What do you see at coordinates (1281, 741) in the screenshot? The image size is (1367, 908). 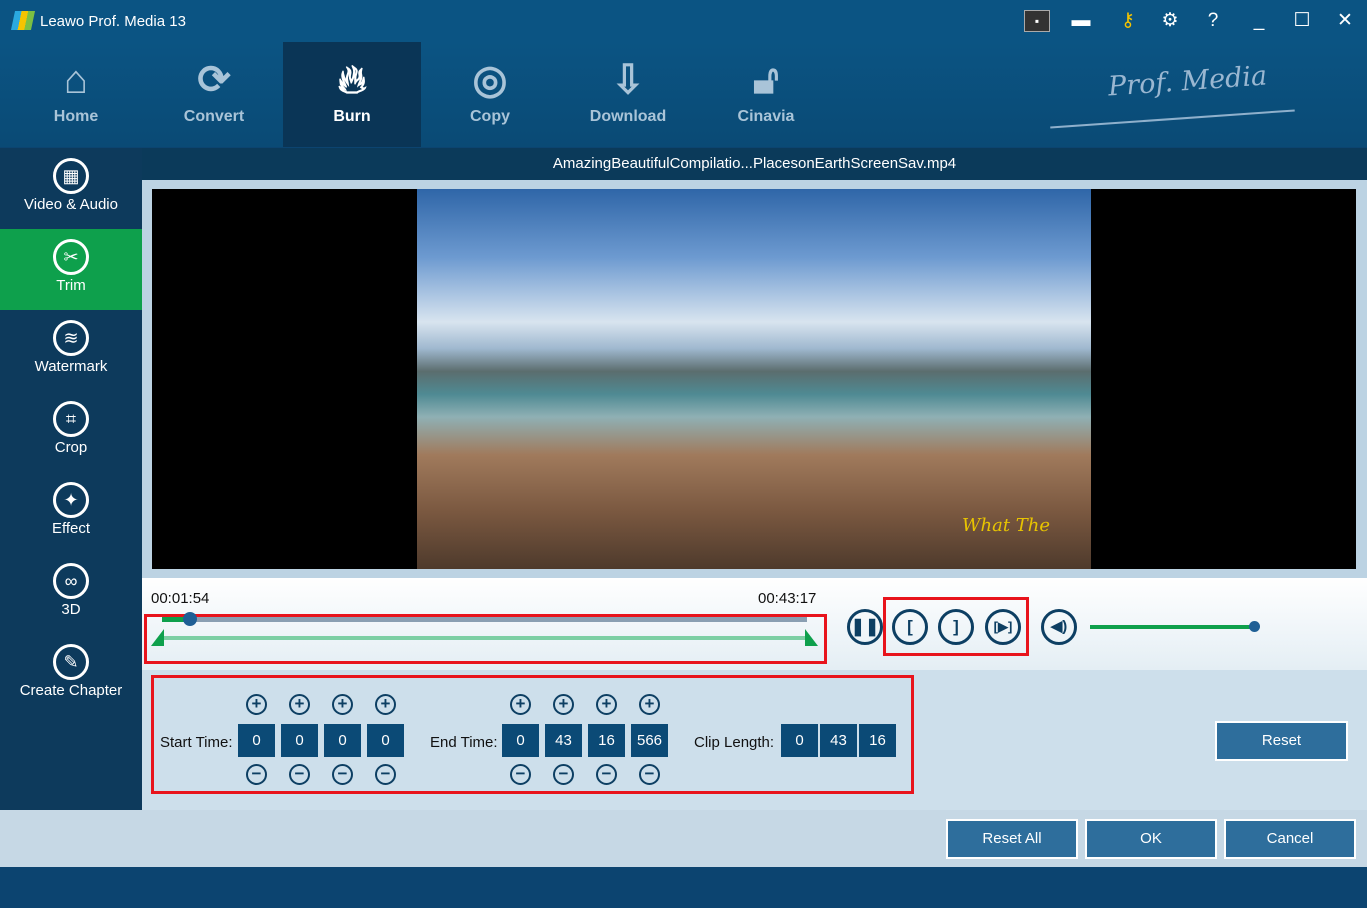 I see `reset-button: Reset` at bounding box center [1281, 741].